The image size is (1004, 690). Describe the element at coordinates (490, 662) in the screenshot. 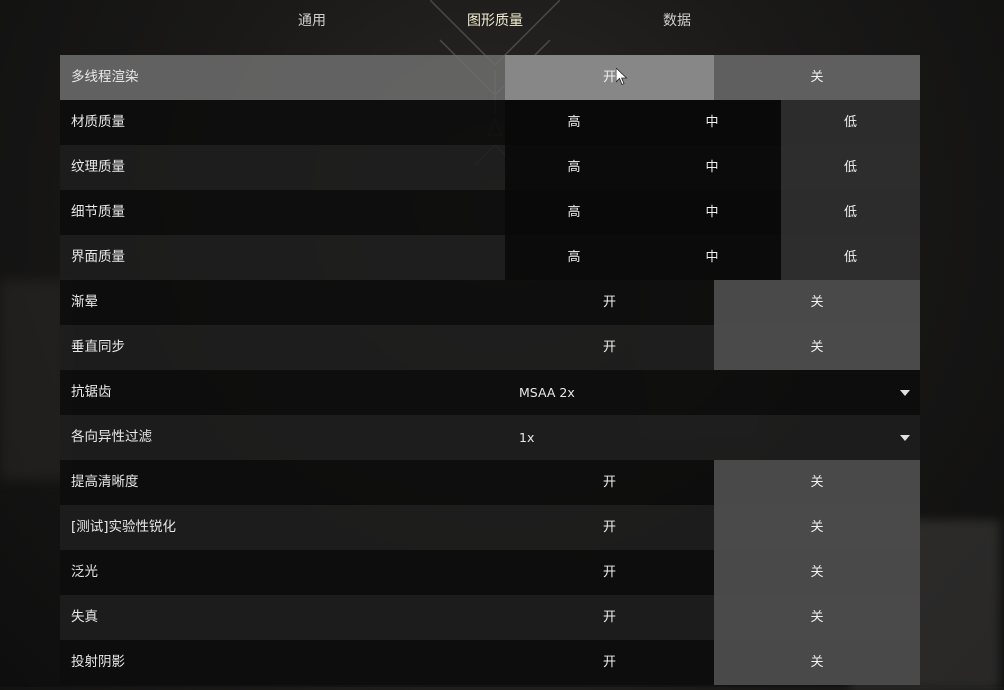

I see `setting-row-cast-shadows: 投射阴影 开 关` at that location.